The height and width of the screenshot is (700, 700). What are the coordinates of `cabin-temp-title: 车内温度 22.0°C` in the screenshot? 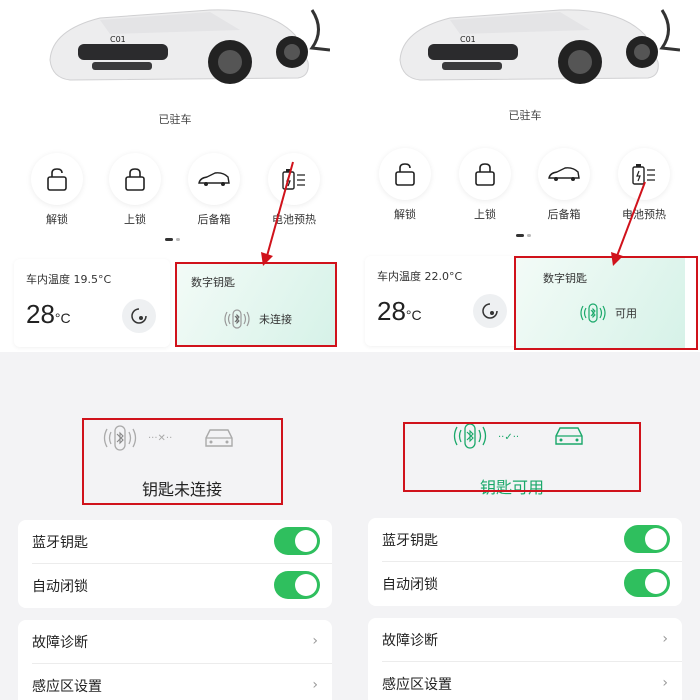 It's located at (420, 276).